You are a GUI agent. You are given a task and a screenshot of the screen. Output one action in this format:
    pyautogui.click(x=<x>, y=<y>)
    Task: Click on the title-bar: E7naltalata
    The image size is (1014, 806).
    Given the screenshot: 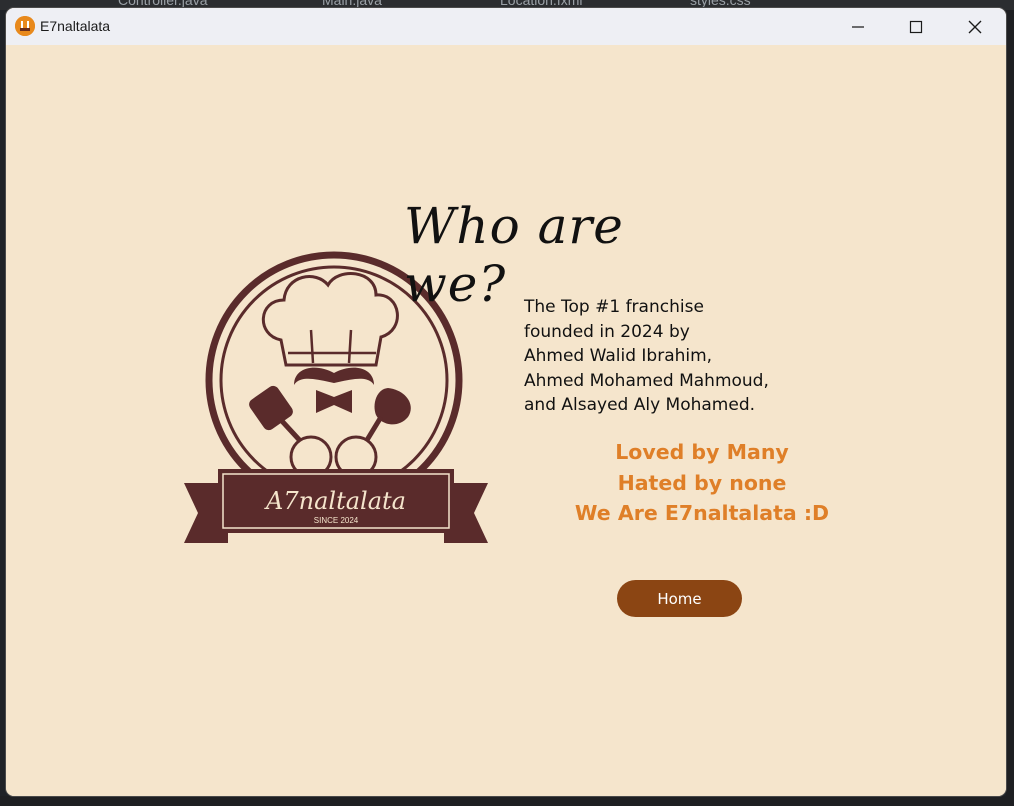 What is the action you would take?
    pyautogui.click(x=506, y=26)
    